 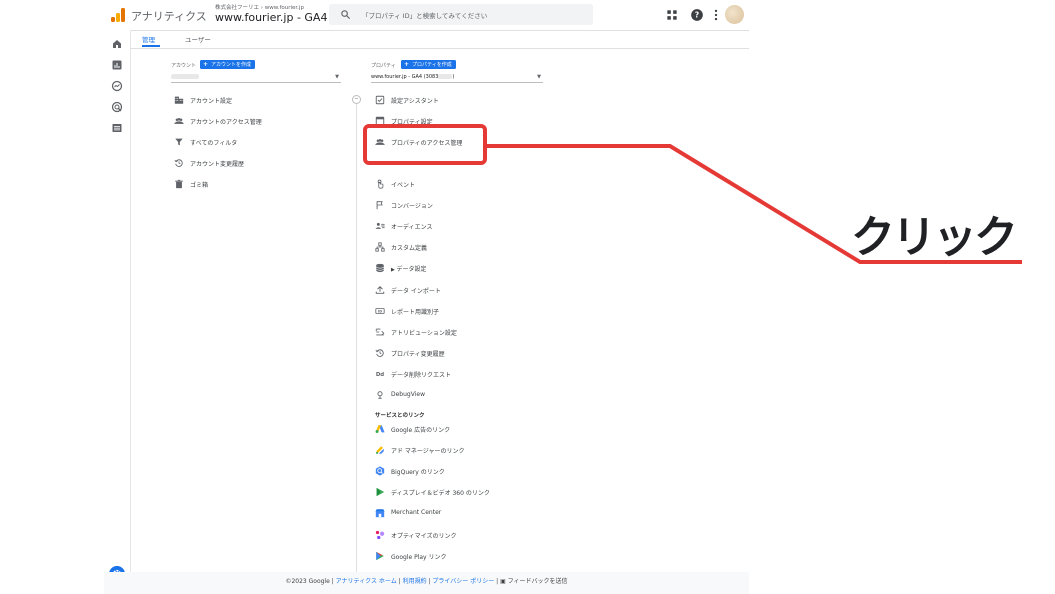 I want to click on custom-definitions-icon, so click(x=380, y=247).